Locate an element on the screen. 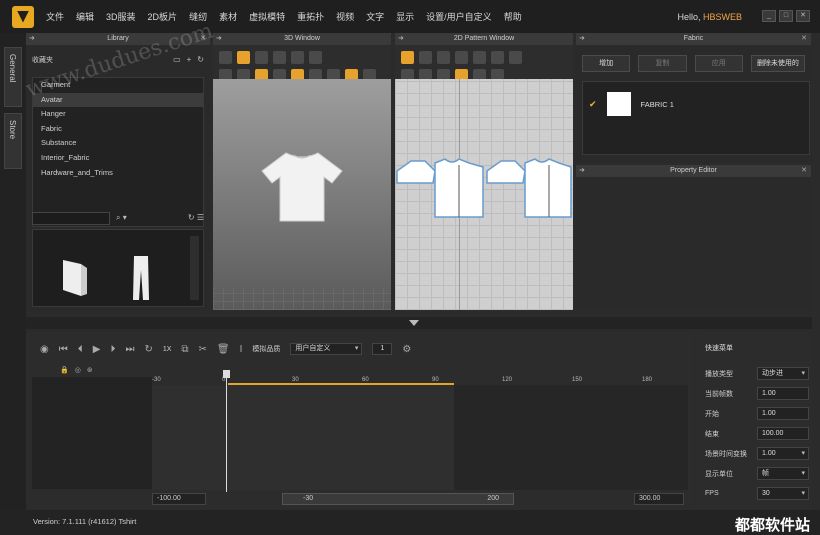  transform-pattern-icon is located at coordinates (407, 57).